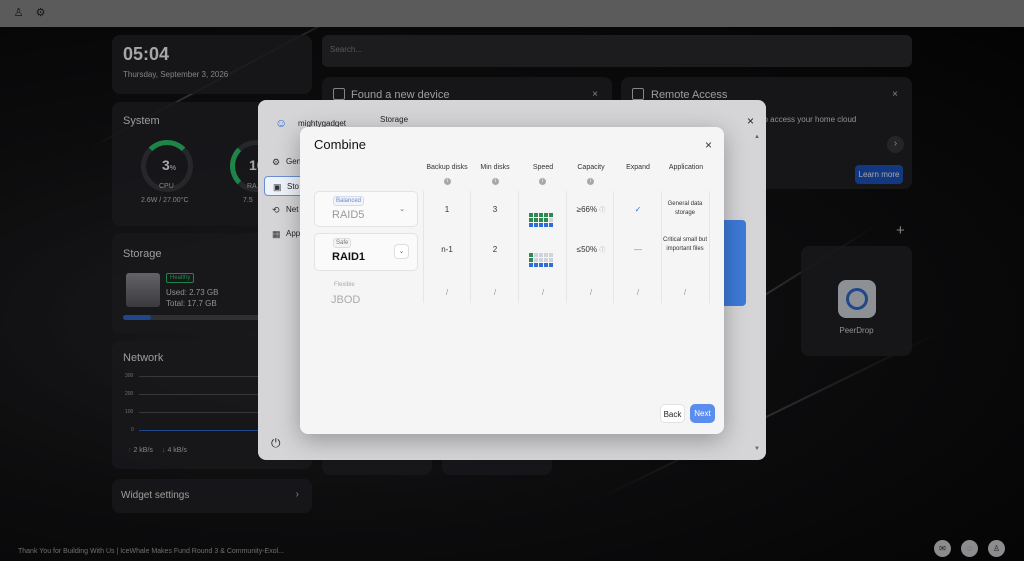 The width and height of the screenshot is (1024, 561). I want to click on raid1-min: 2, so click(495, 249).